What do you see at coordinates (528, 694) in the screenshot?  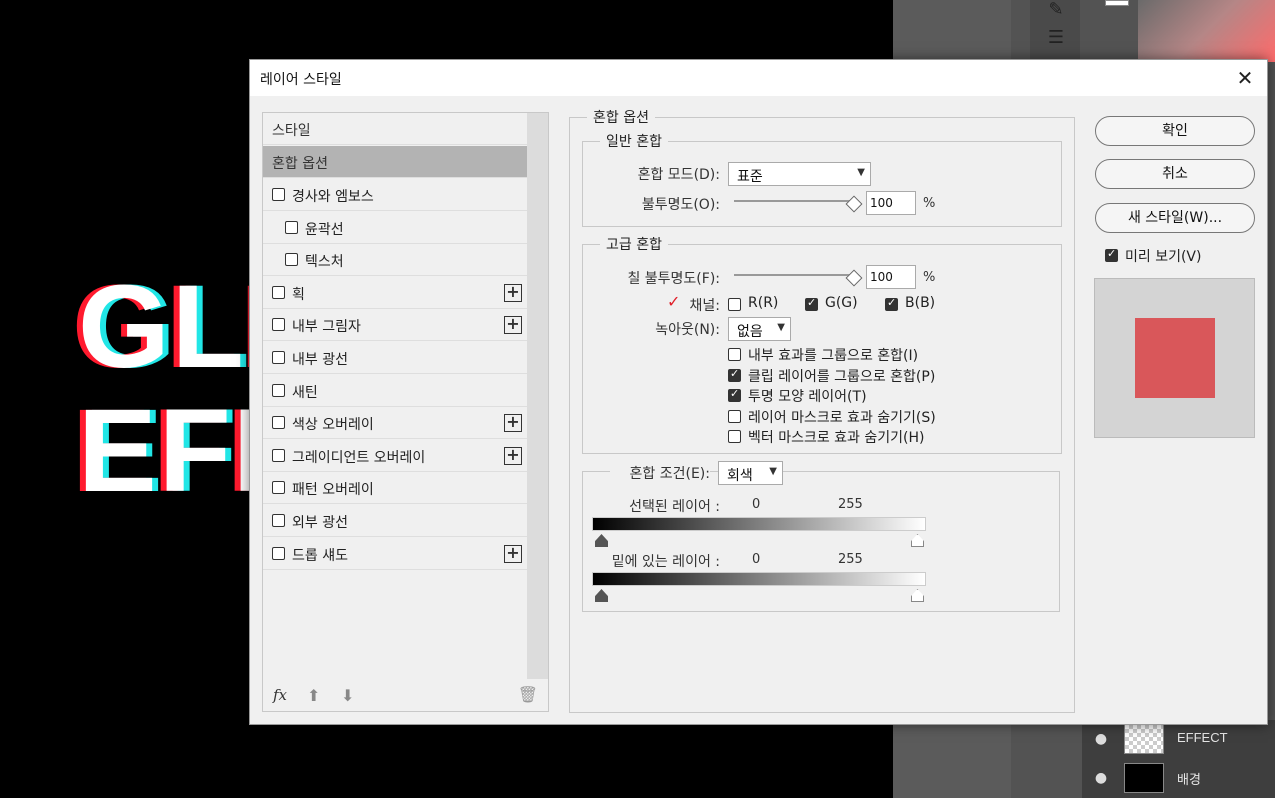 I see `trash-icon: 🗑` at bounding box center [528, 694].